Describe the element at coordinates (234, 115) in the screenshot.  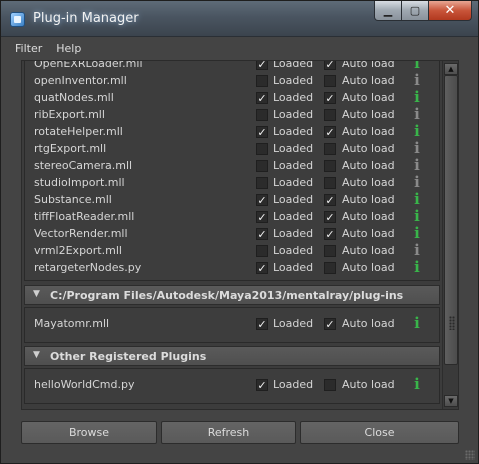
I see `plugin-row: ribExport.mll Loaded Auto load i` at that location.